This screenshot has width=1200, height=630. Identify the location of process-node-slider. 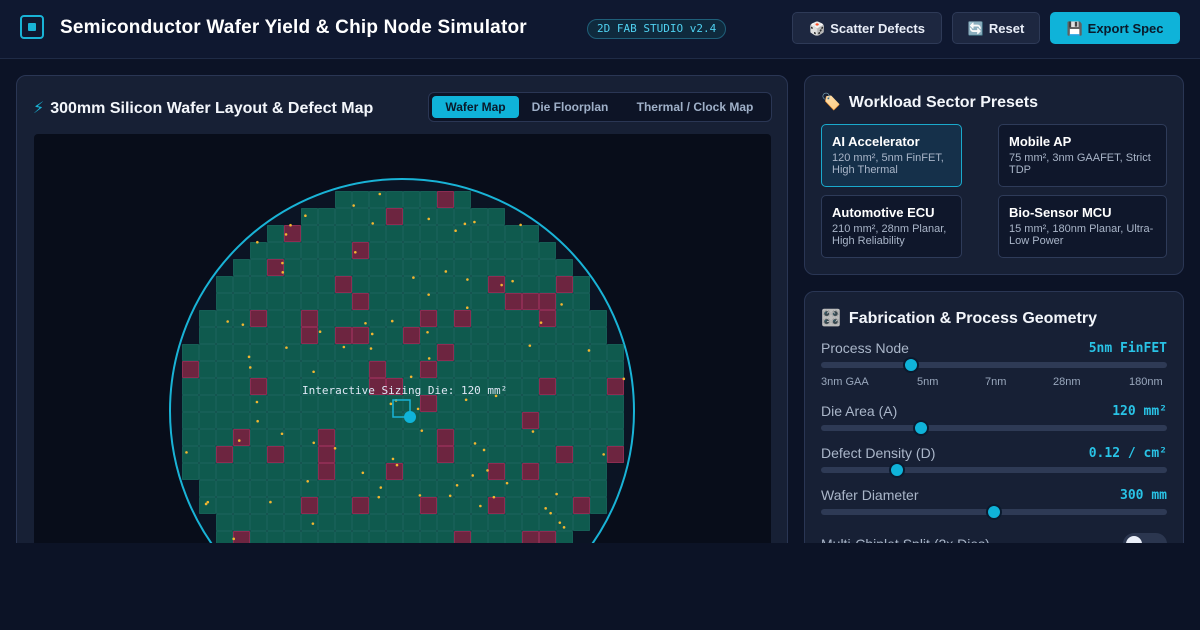
(994, 365).